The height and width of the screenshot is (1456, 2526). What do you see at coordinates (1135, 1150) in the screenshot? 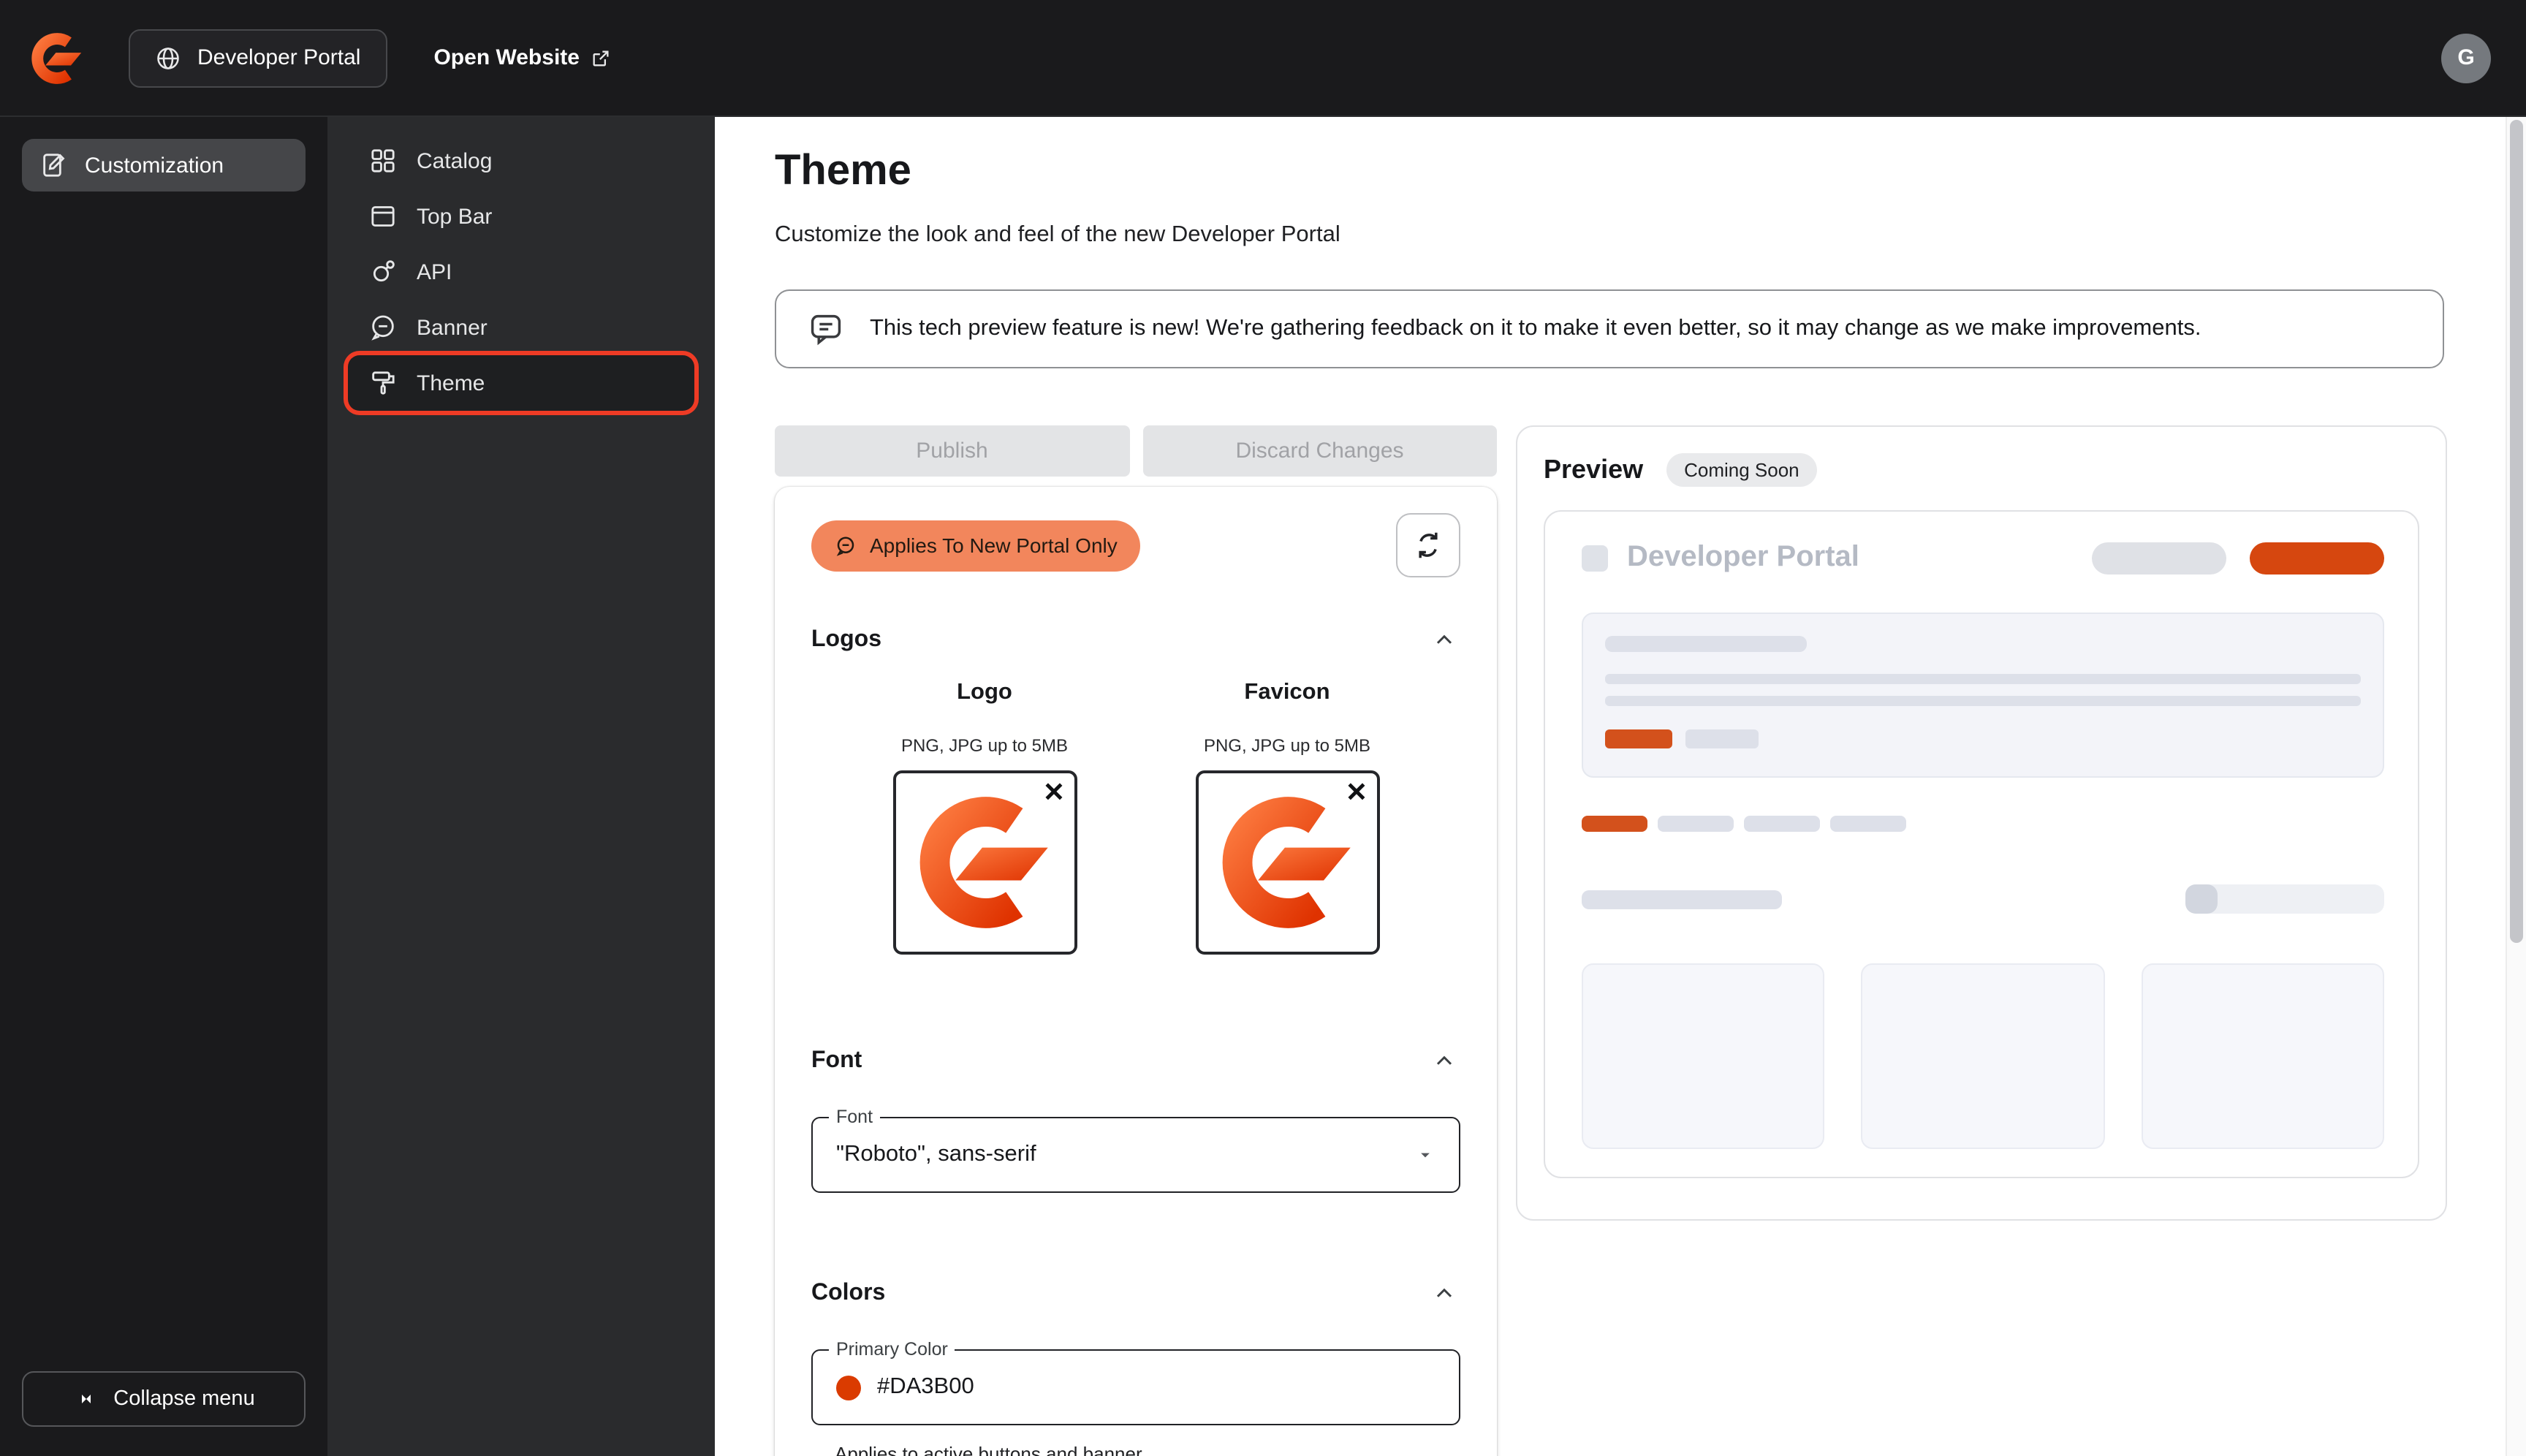
I see `font-select: Font "Roboto", sans-serif` at bounding box center [1135, 1150].